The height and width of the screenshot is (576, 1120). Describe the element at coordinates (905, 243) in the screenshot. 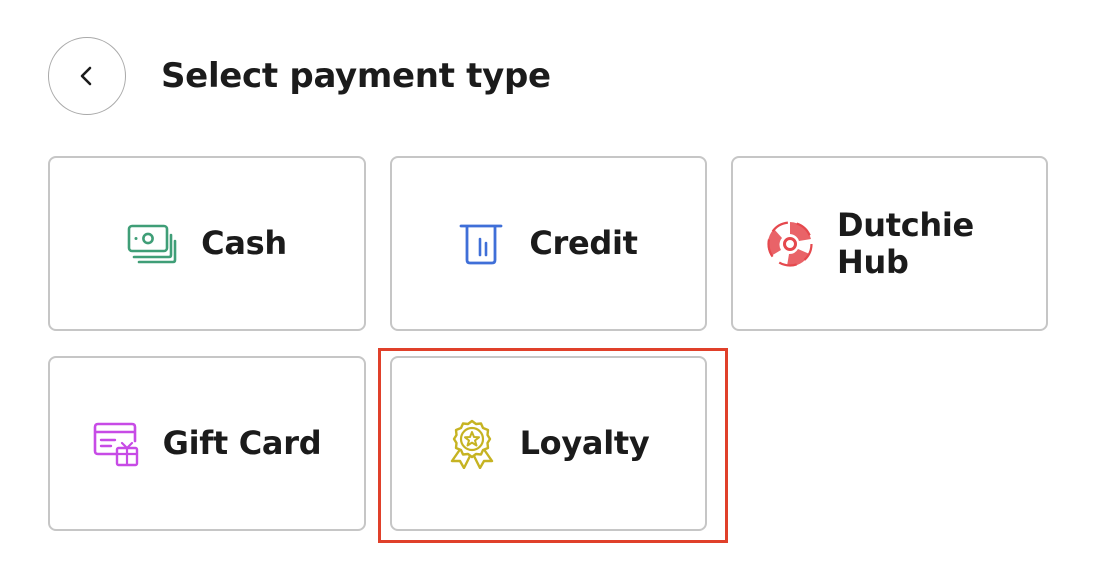

I see `payment-option-label: Dutchie Hub` at that location.